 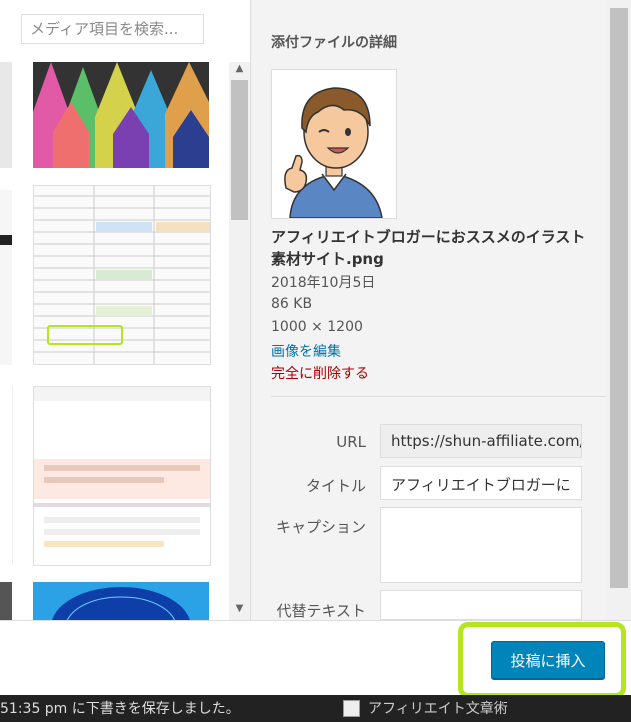 I want to click on url-field: https://shun-affiliate.com/w, so click(x=481, y=441).